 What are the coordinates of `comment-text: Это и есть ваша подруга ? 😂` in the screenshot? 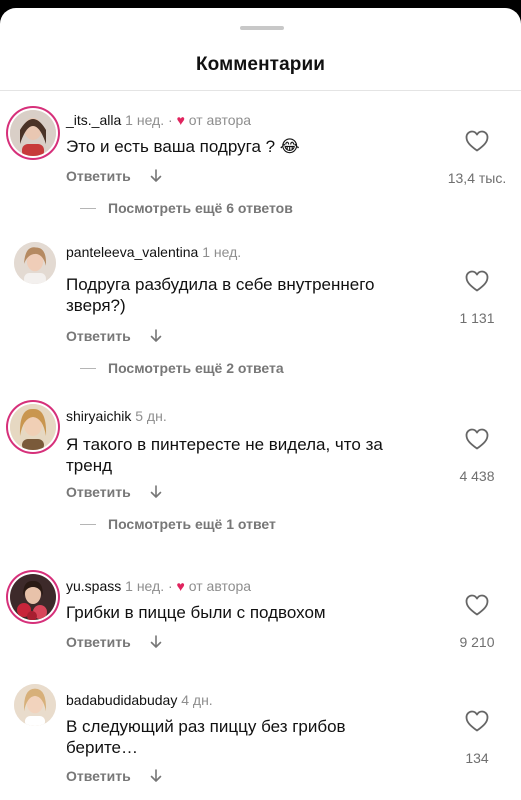 It's located at (183, 146).